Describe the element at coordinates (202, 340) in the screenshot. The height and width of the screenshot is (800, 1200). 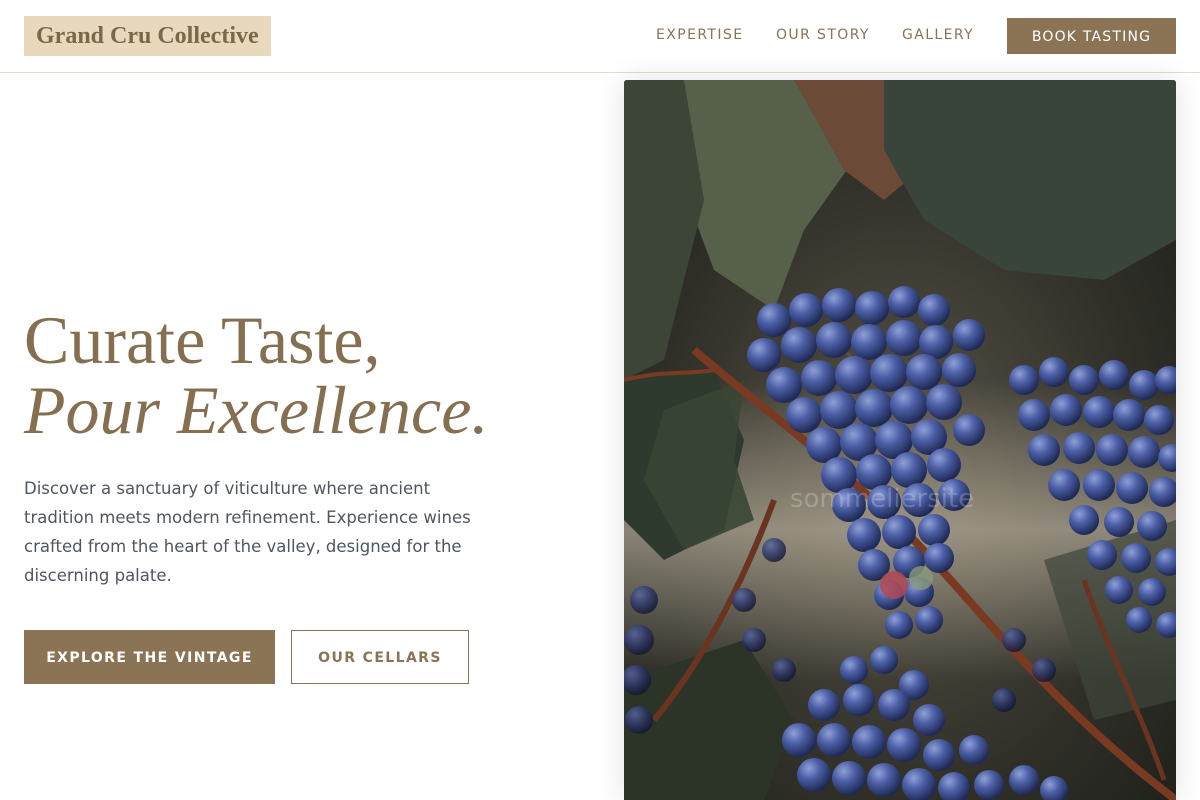
I see `hero-headline-line-1: Curate Taste,` at that location.